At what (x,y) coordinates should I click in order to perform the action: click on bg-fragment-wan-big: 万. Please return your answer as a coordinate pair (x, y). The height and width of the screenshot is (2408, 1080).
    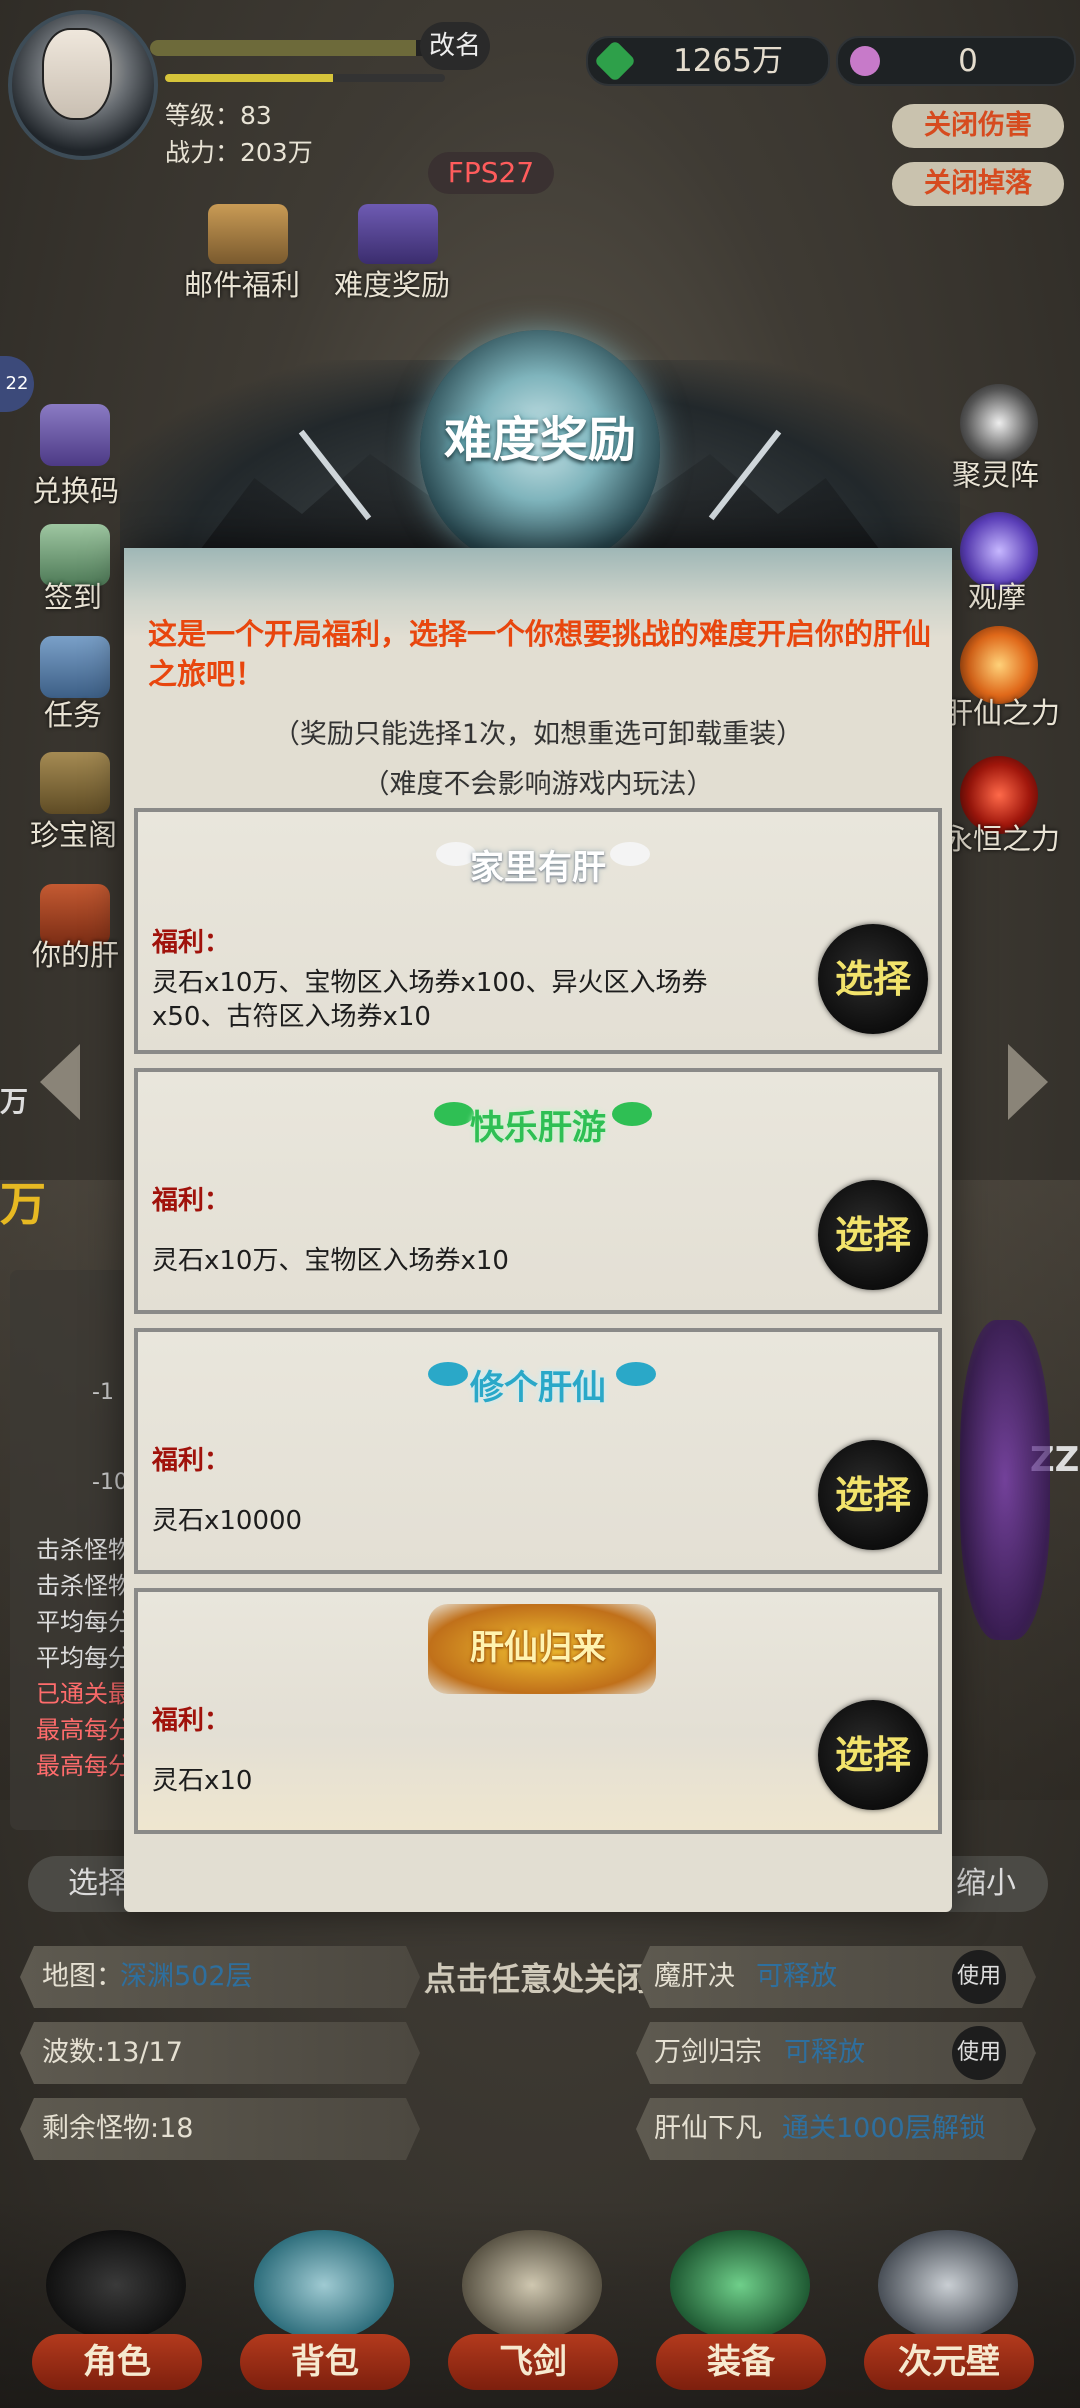
    Looking at the image, I should click on (23, 1204).